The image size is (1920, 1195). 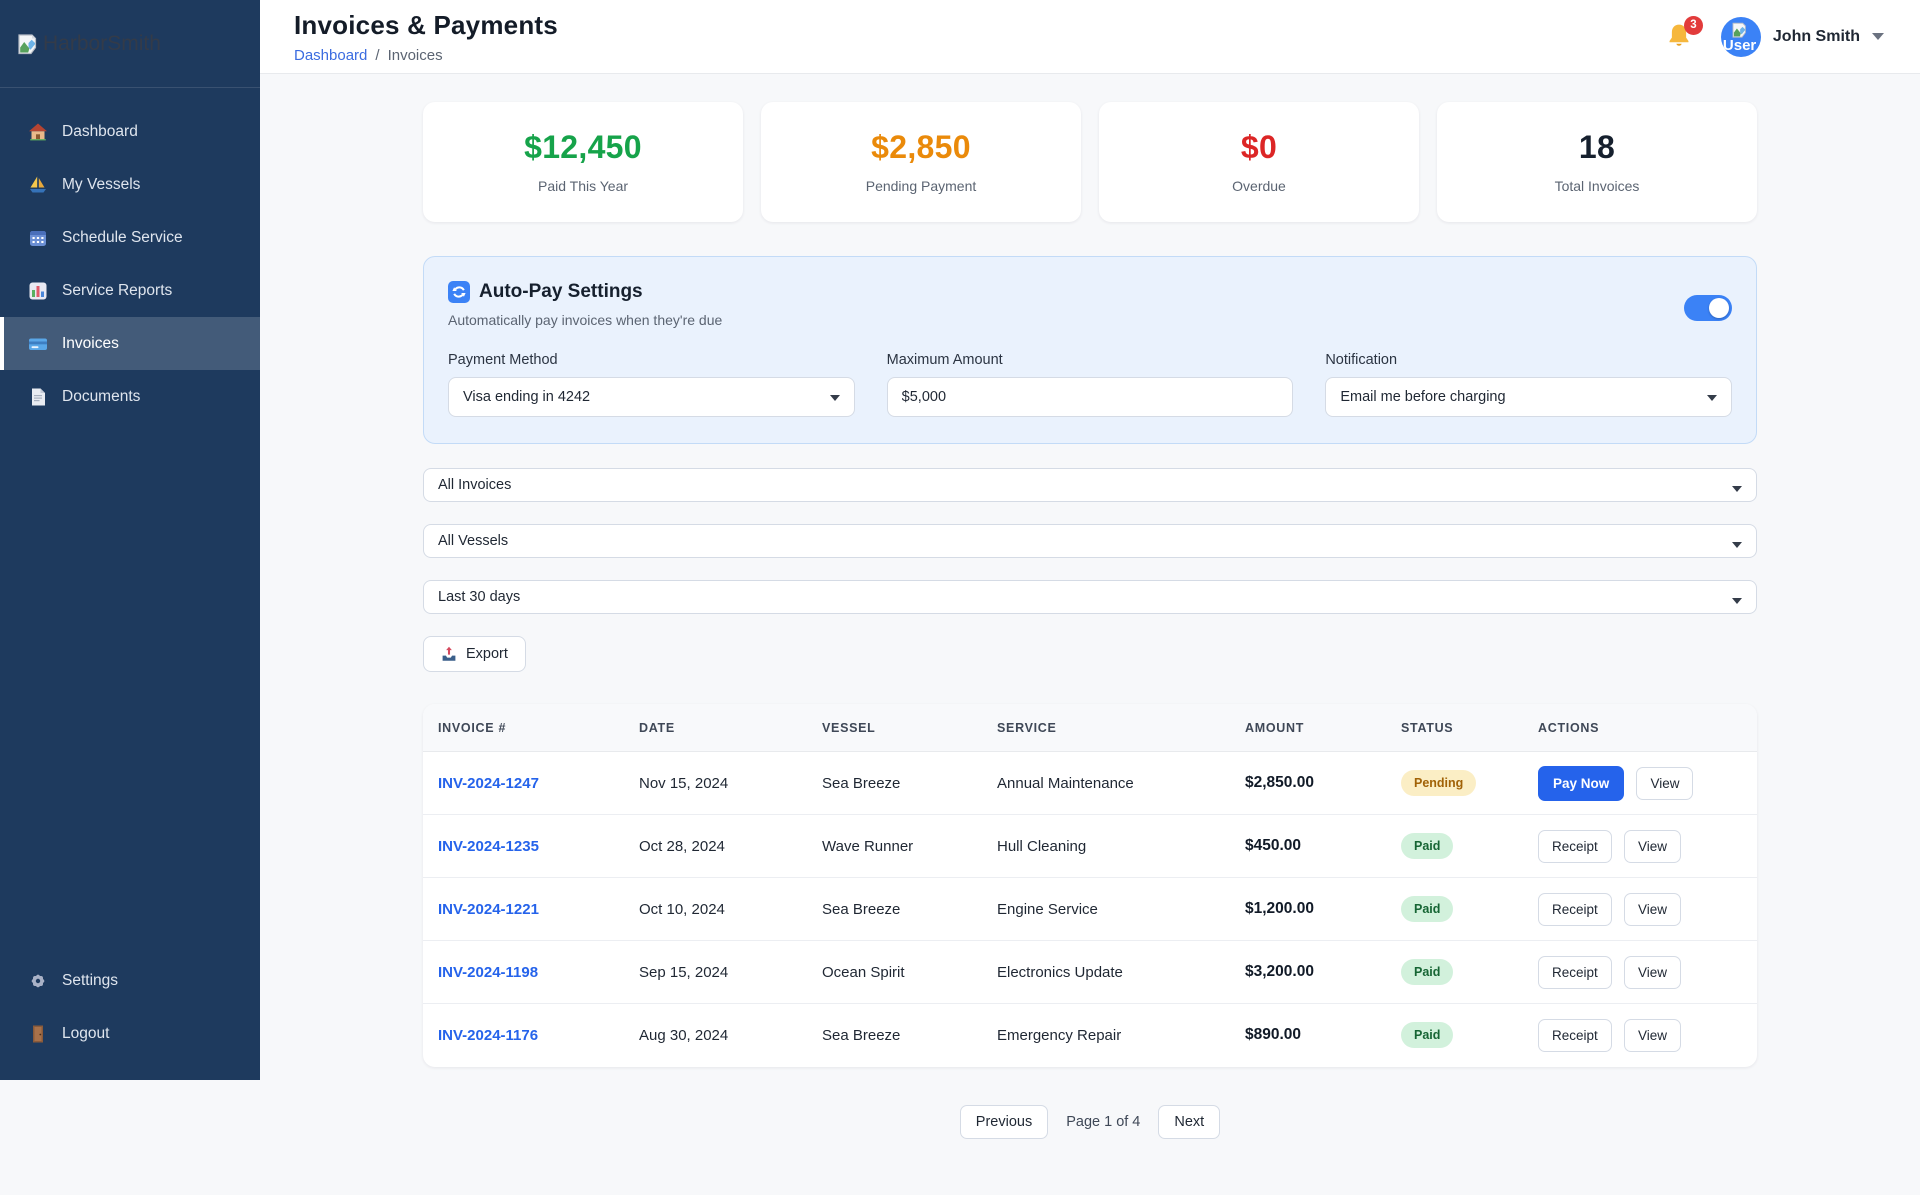 I want to click on sidebar-item-schedule-service: Schedule Service, so click(x=130, y=237).